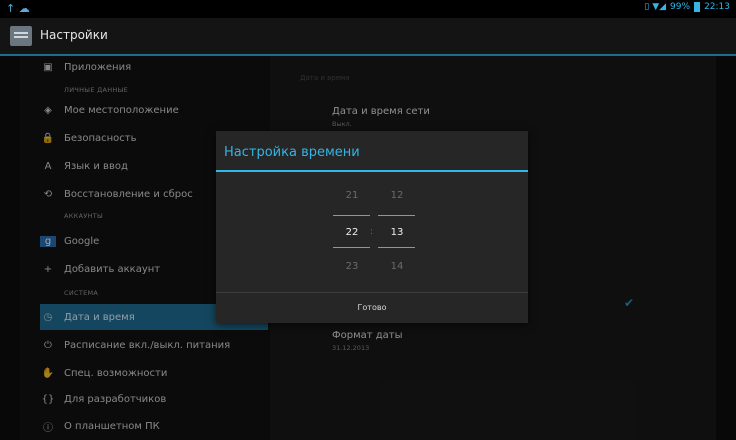 This screenshot has height=440, width=736. I want to click on minute-next: 14, so click(397, 266).